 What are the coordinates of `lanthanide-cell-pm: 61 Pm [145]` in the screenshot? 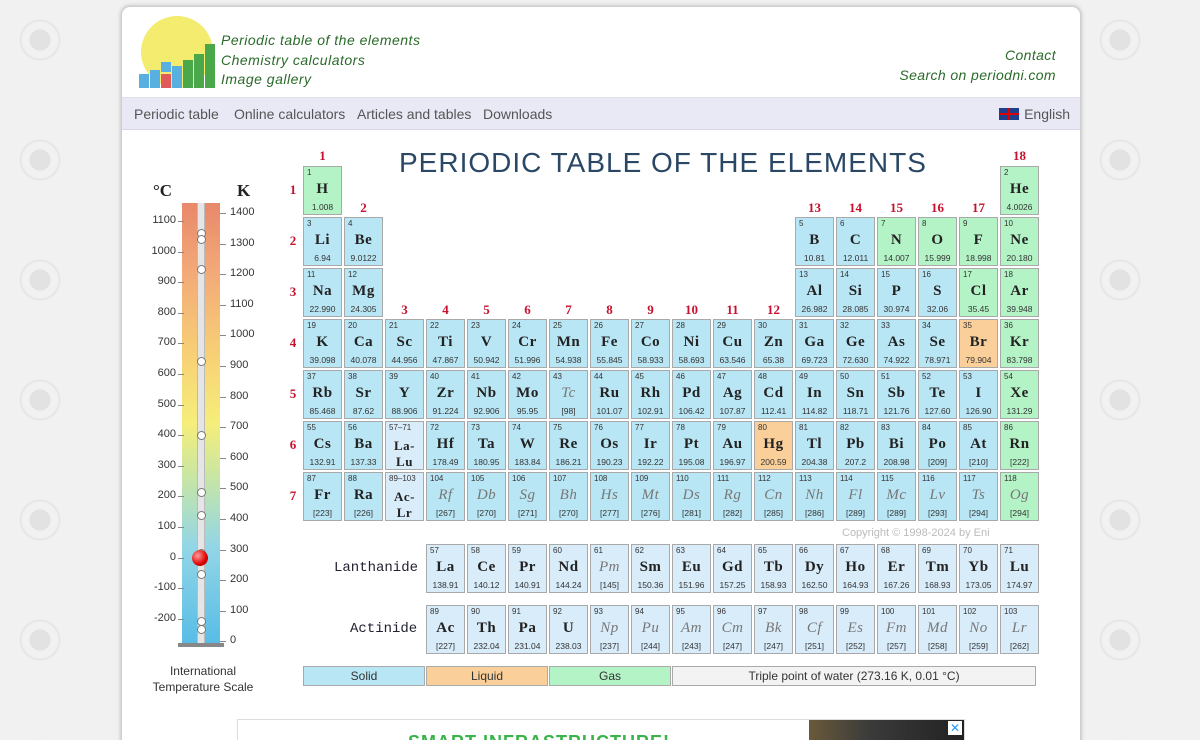 It's located at (609, 568).